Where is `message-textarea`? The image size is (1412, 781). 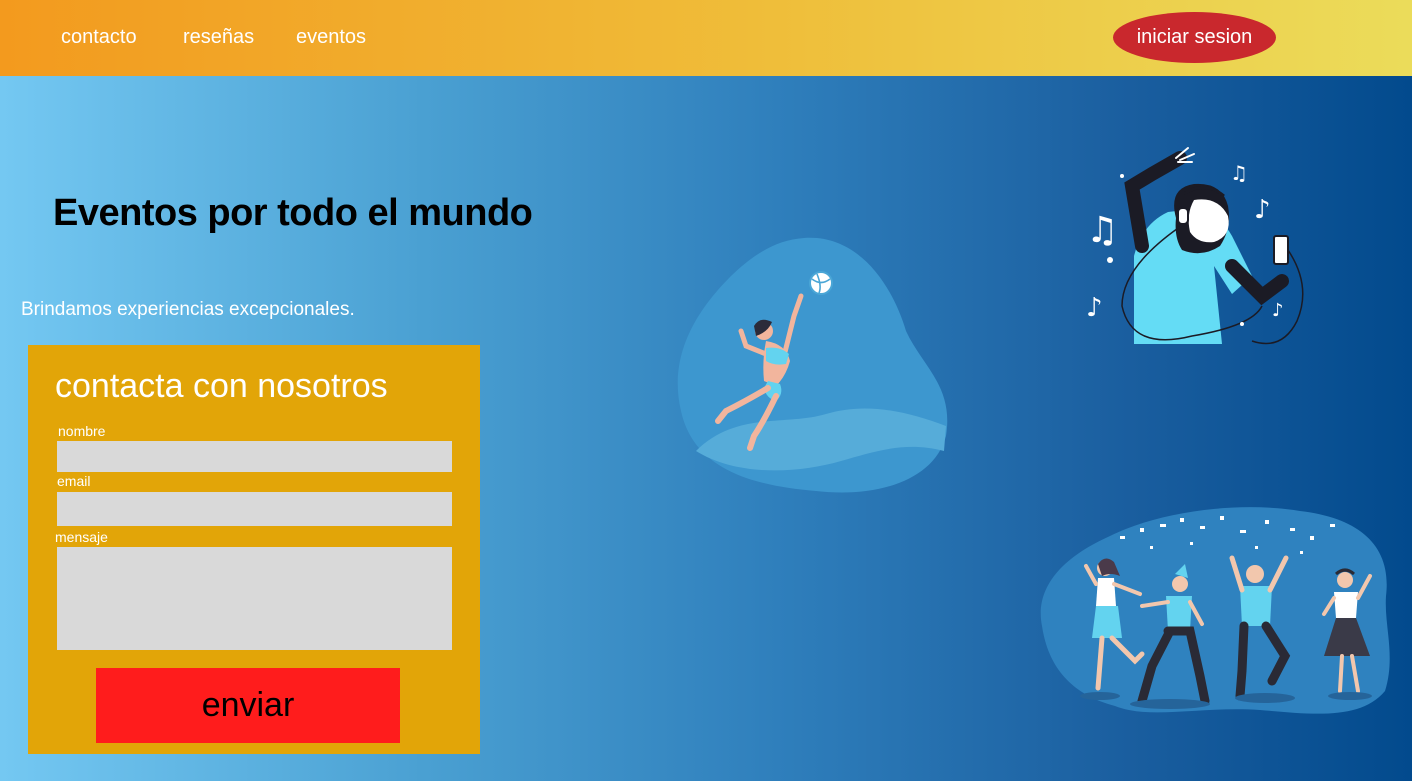 message-textarea is located at coordinates (254, 598).